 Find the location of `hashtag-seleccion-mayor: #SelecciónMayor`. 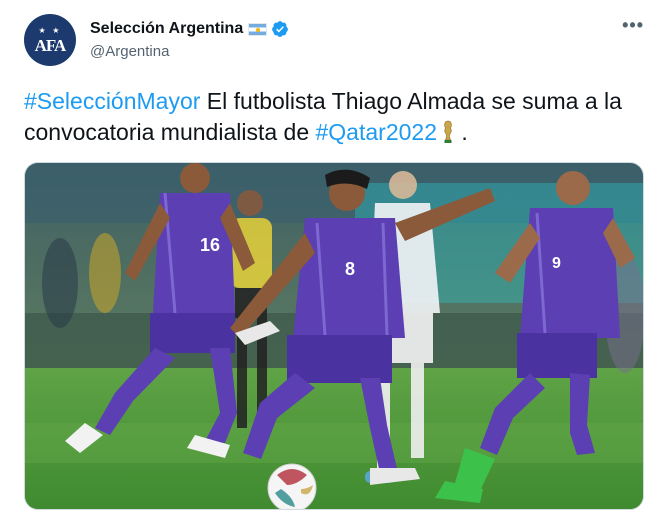

hashtag-seleccion-mayor: #SelecciónMayor is located at coordinates (112, 101).